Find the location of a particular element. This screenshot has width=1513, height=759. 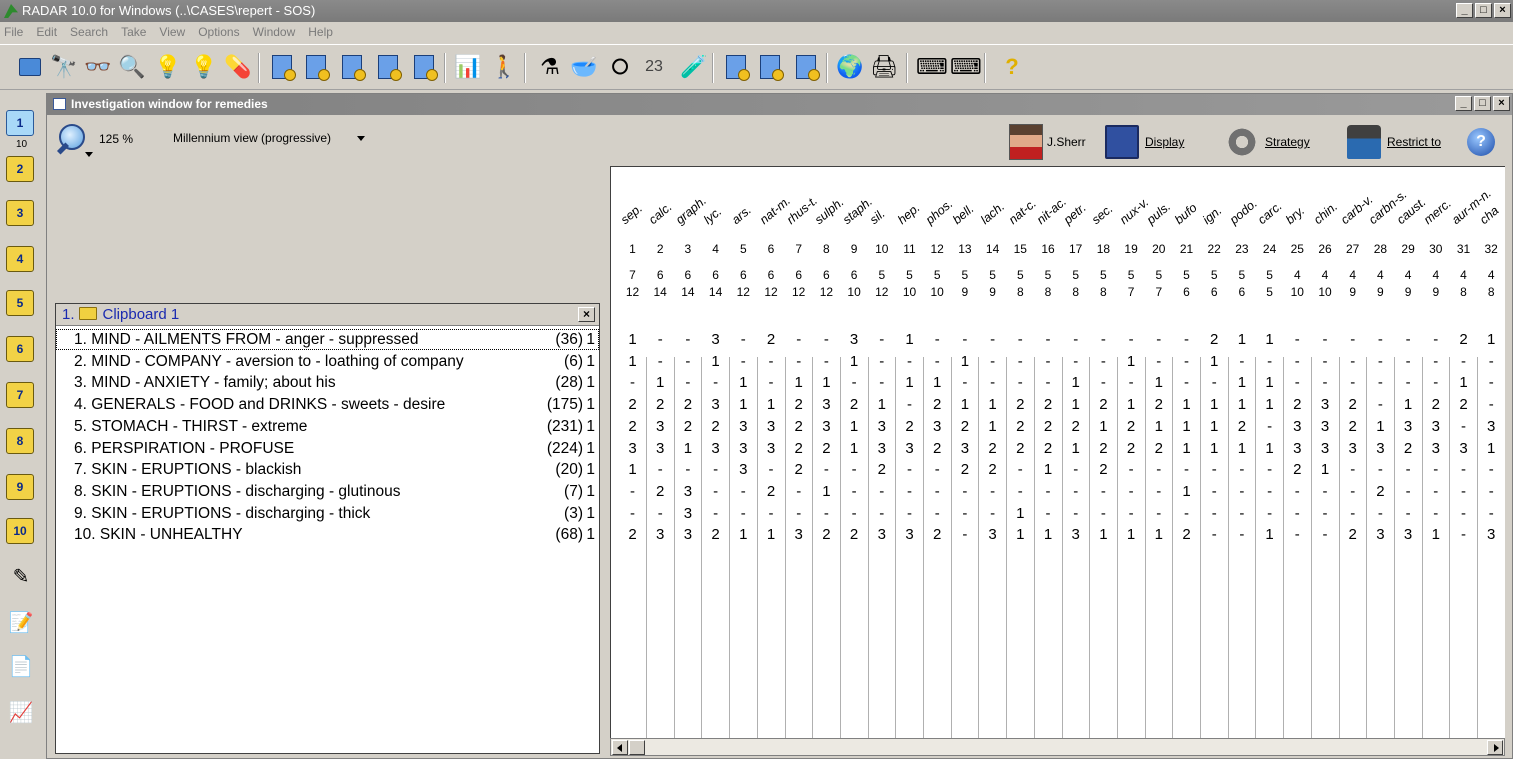

remedy-name: nat-c. is located at coordinates (1022, 211).